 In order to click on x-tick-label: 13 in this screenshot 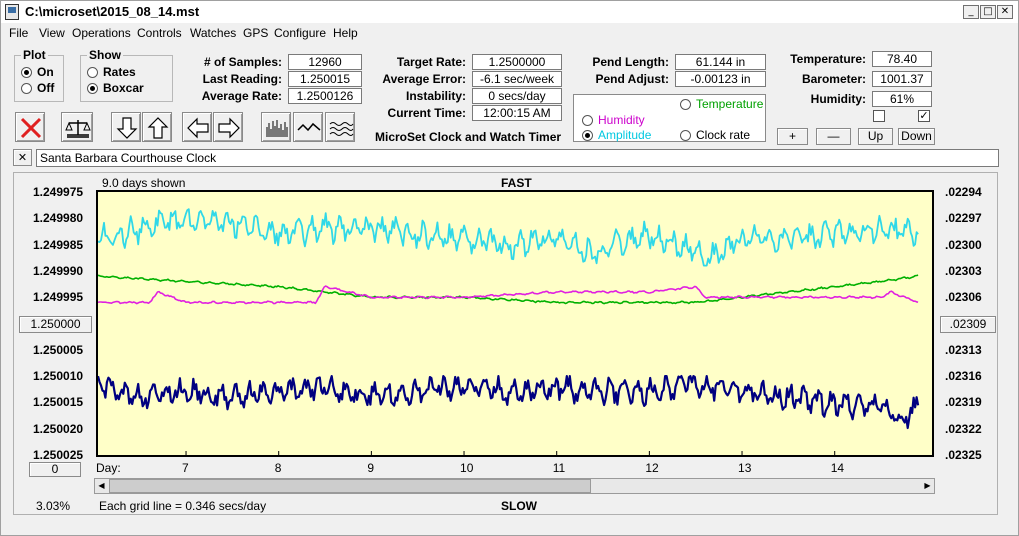, I will do `click(745, 468)`.